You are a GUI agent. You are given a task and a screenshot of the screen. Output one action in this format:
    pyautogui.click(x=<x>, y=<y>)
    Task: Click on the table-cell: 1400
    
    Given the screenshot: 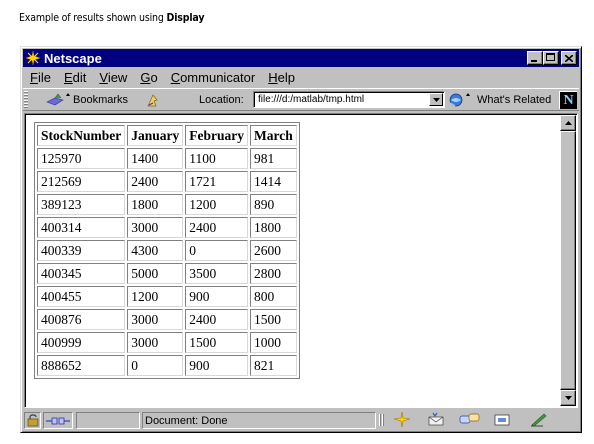 What is the action you would take?
    pyautogui.click(x=155, y=158)
    